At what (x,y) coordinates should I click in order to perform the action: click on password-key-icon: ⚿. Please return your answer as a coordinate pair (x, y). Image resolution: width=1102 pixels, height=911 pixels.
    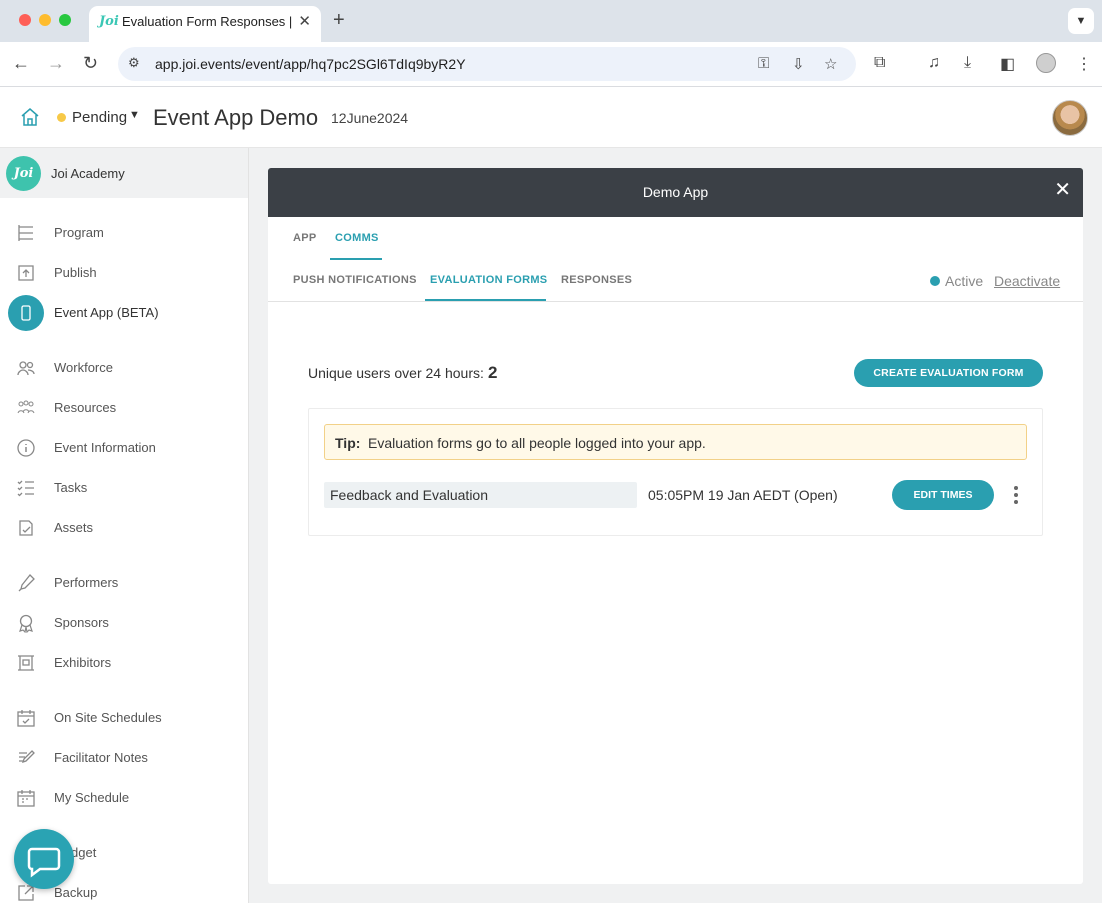
    Looking at the image, I should click on (763, 63).